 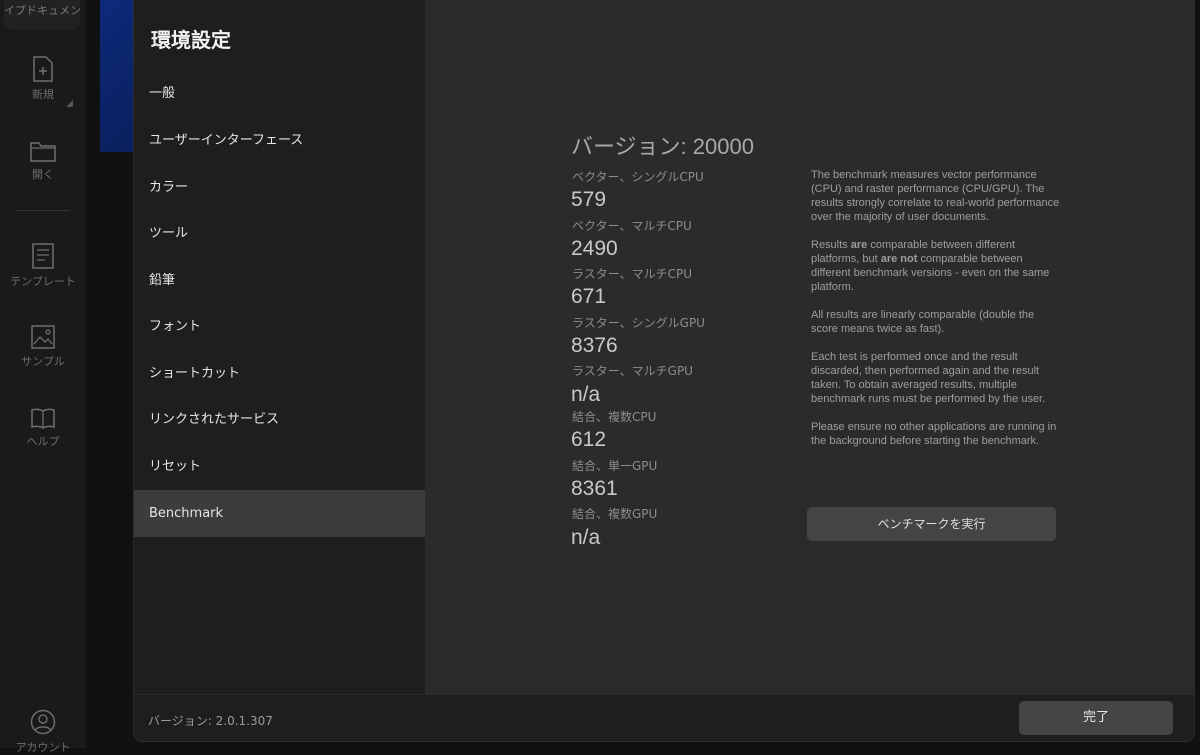 I want to click on nav-item-general: 一般, so click(x=279, y=93).